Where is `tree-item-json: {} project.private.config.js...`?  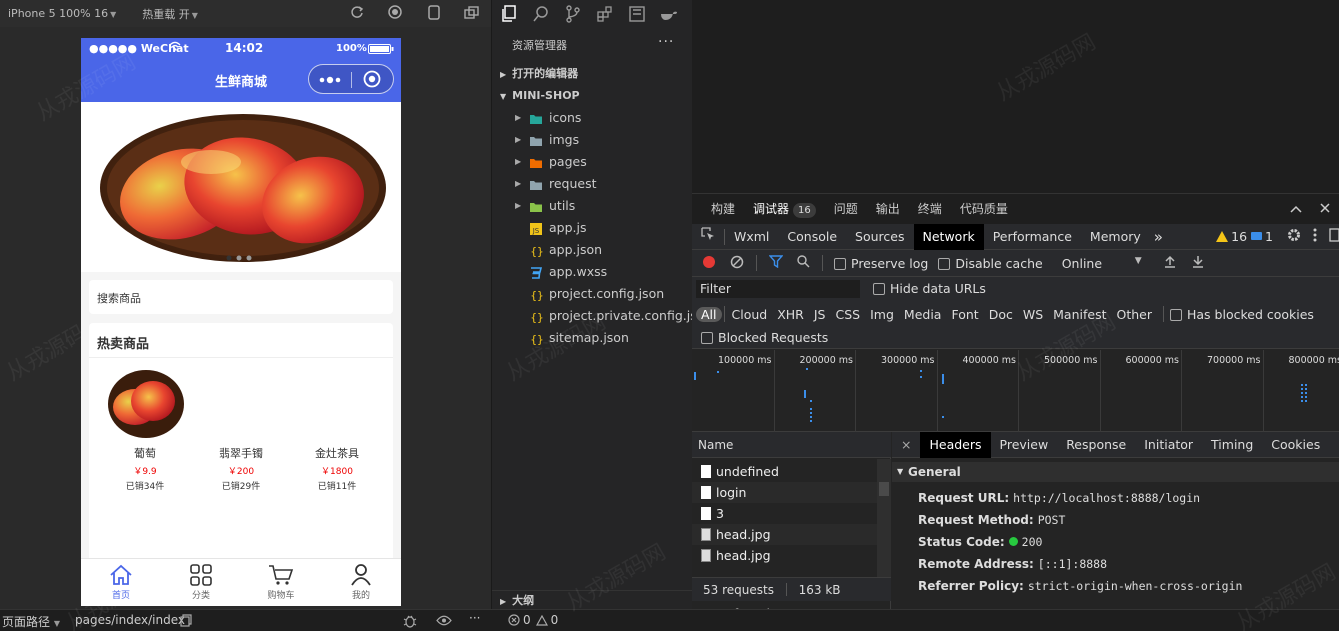
tree-item-json: {} project.private.config.js... is located at coordinates (592, 316).